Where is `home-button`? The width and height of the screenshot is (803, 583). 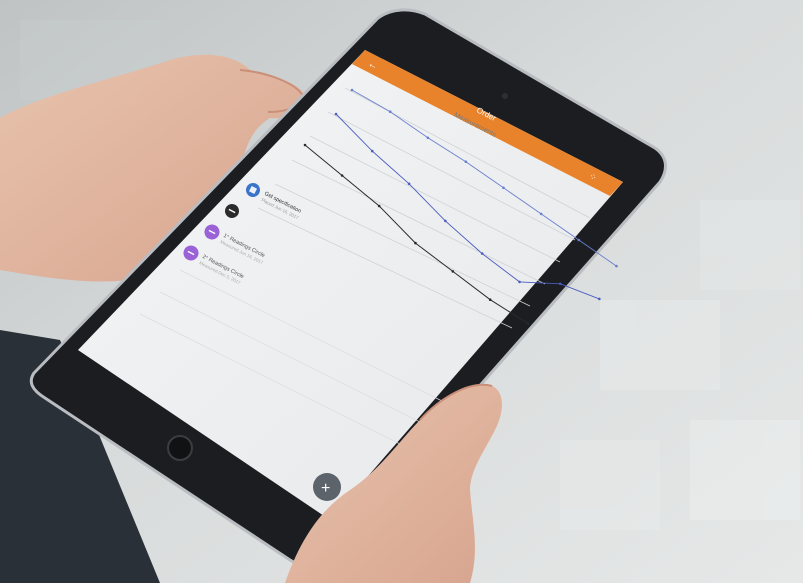
home-button is located at coordinates (180, 448).